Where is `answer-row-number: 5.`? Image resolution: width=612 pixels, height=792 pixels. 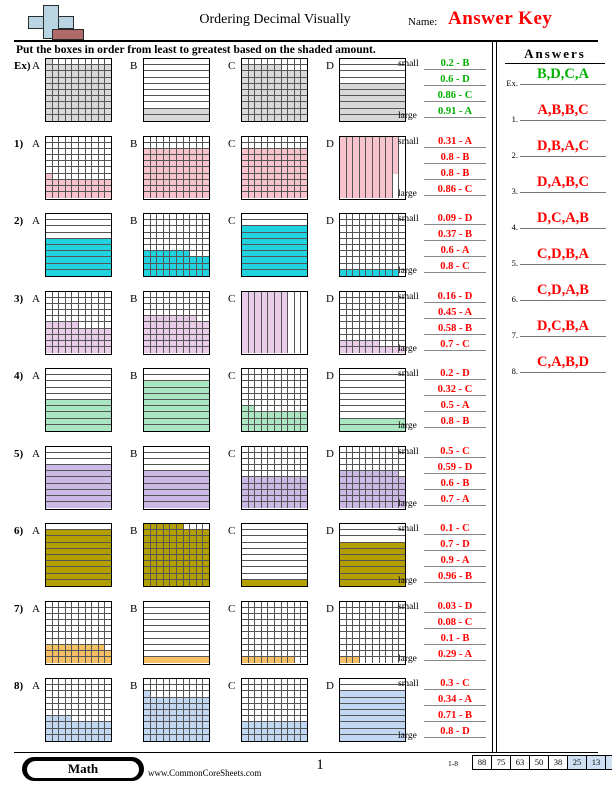 answer-row-number: 5. is located at coordinates (514, 263).